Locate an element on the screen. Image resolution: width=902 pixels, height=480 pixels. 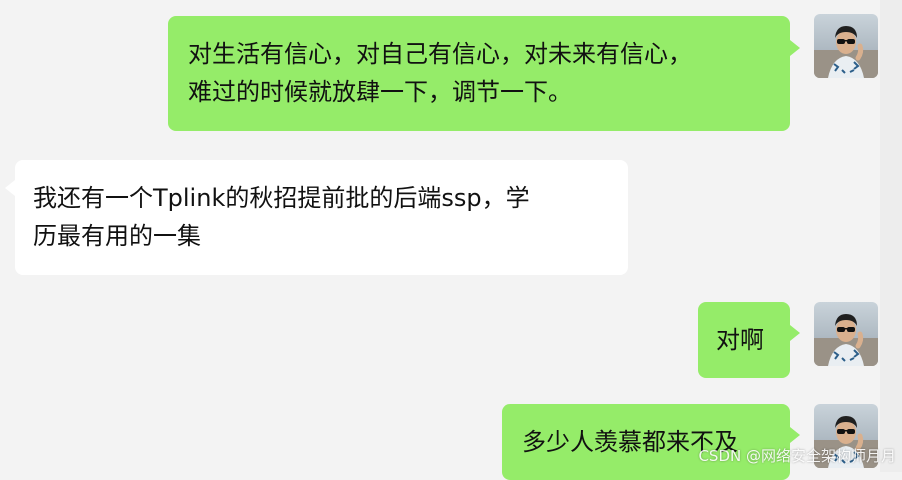
message-text-line: 难过的时候就放肆一下，调节一下。 is located at coordinates (380, 92).